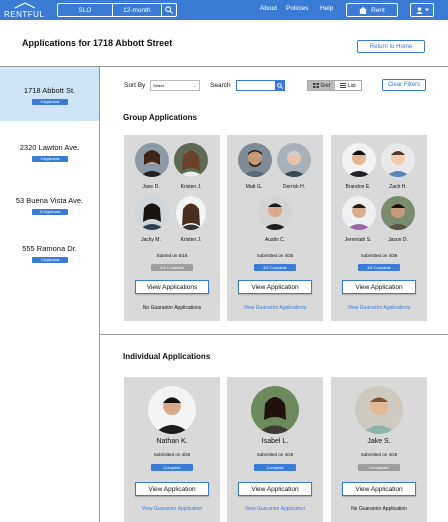 Image resolution: width=448 pixels, height=522 pixels. What do you see at coordinates (175, 85) in the screenshot?
I see `sort-select: Select ⌄` at bounding box center [175, 85].